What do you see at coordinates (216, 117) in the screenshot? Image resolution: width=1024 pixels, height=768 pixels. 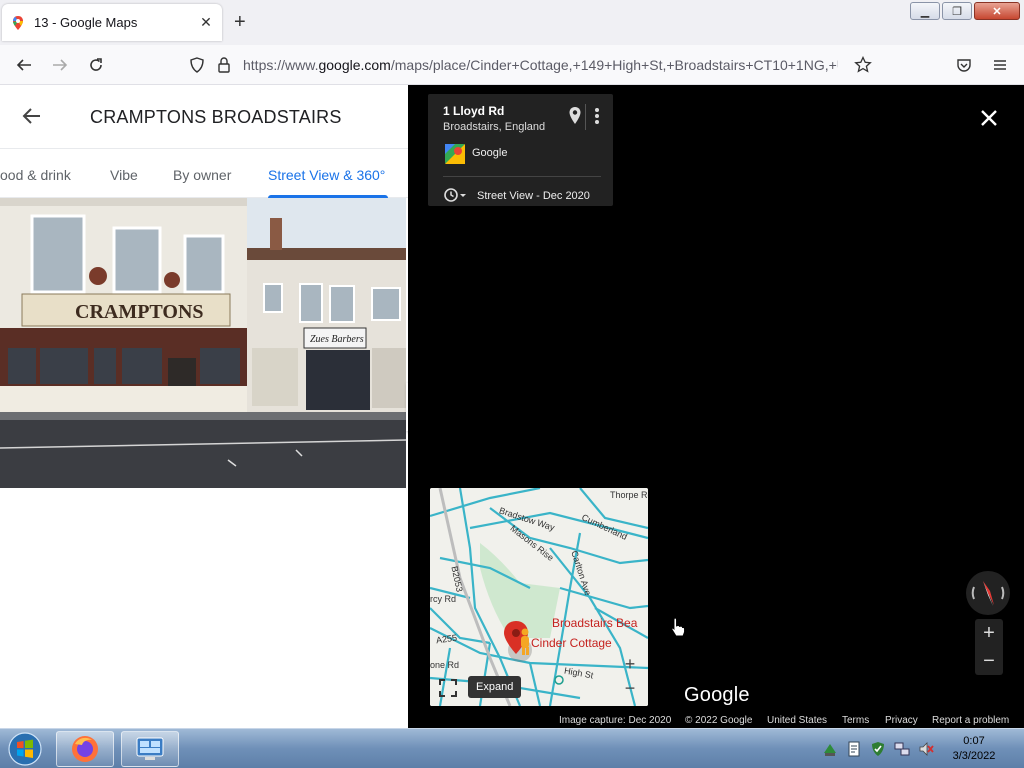 I see `place-title: CRAMPTONS BROADSTAIRS` at bounding box center [216, 117].